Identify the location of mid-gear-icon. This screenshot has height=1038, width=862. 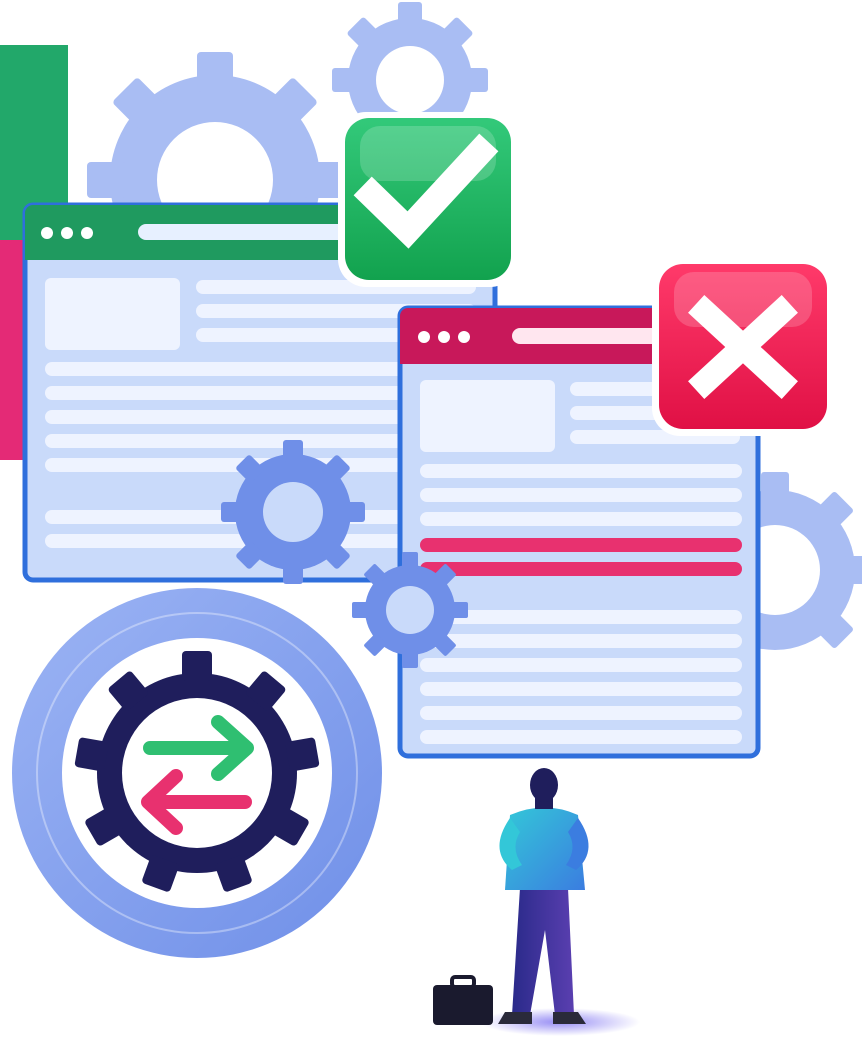
(293, 512).